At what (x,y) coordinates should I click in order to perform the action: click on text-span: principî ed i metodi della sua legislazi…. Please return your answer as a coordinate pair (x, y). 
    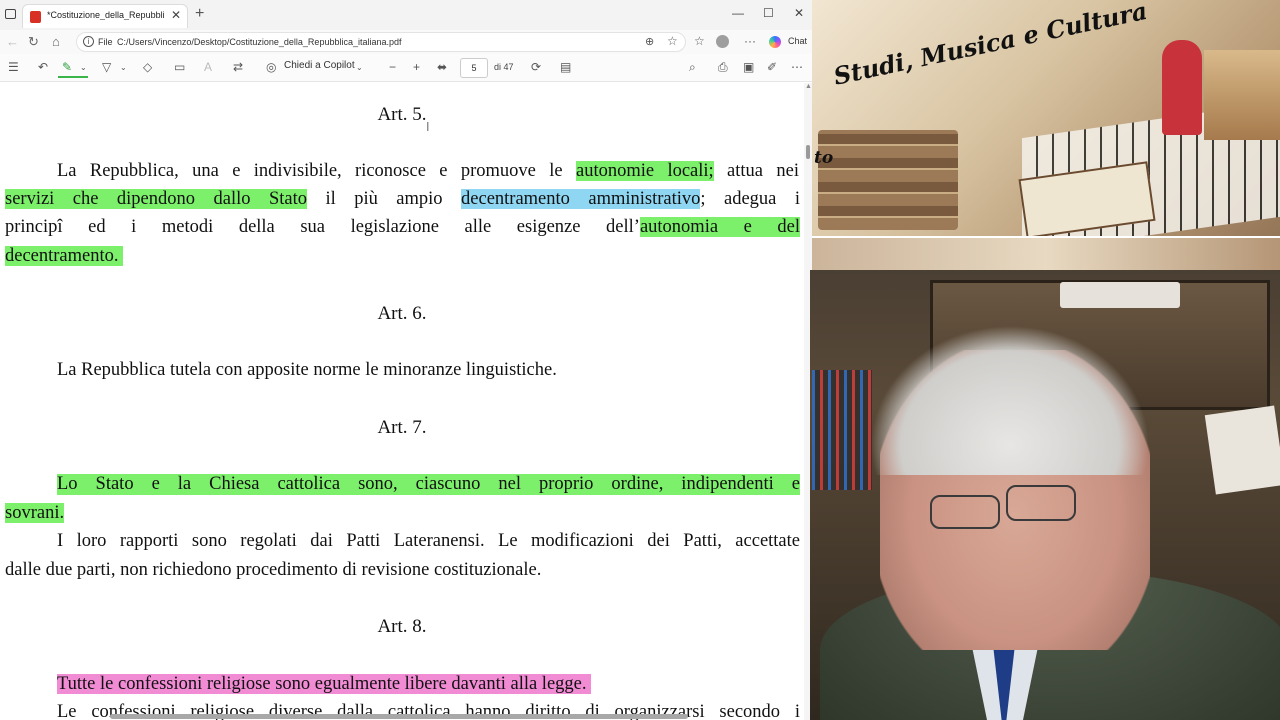
    Looking at the image, I should click on (322, 227).